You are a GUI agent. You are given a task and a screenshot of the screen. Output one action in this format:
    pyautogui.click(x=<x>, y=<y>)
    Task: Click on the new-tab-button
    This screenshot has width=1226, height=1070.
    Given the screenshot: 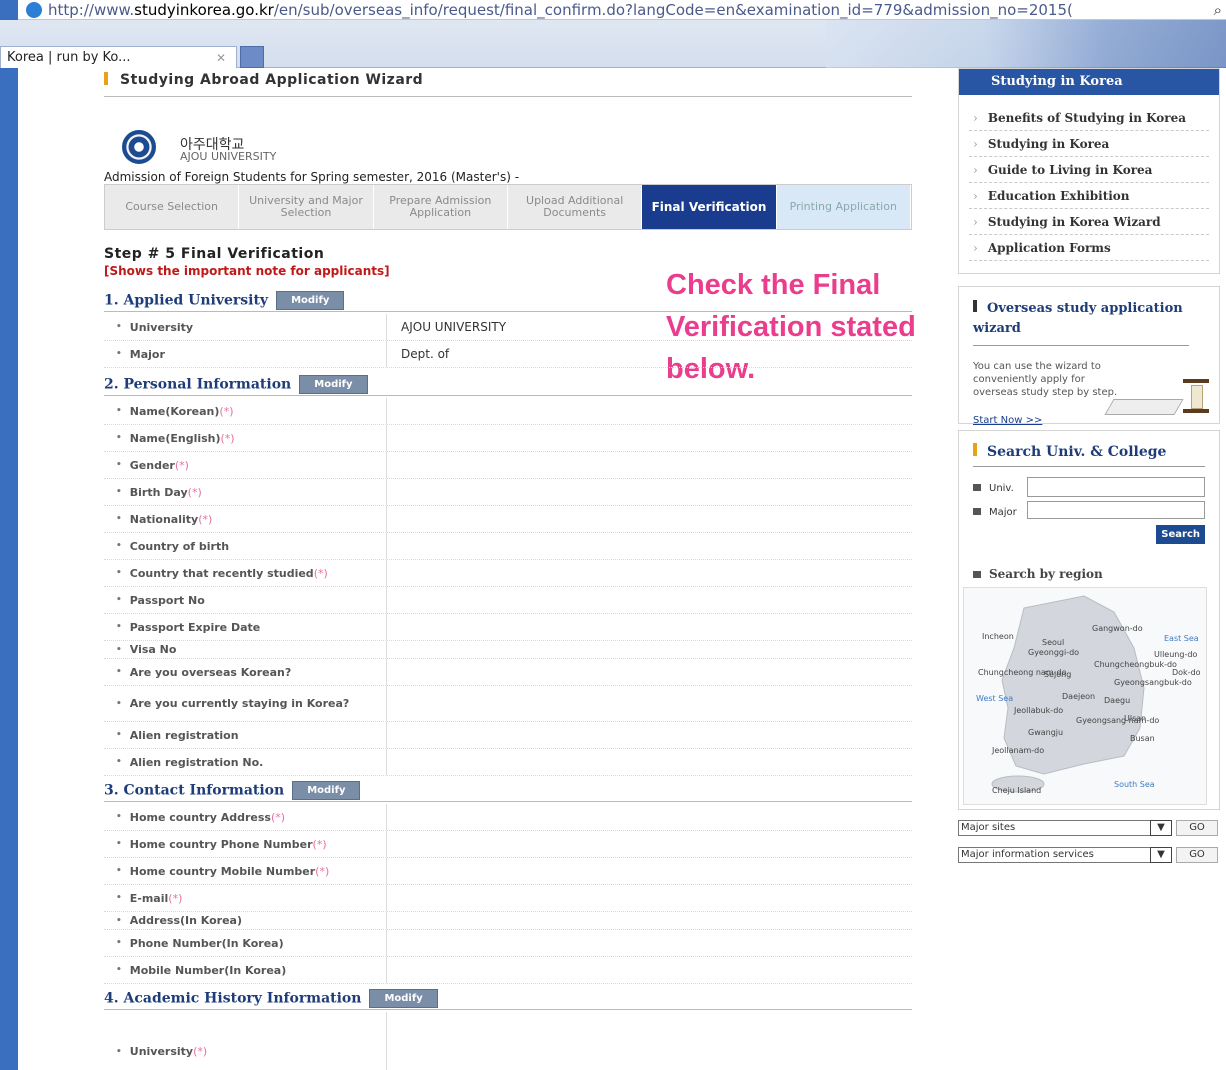 What is the action you would take?
    pyautogui.click(x=252, y=57)
    